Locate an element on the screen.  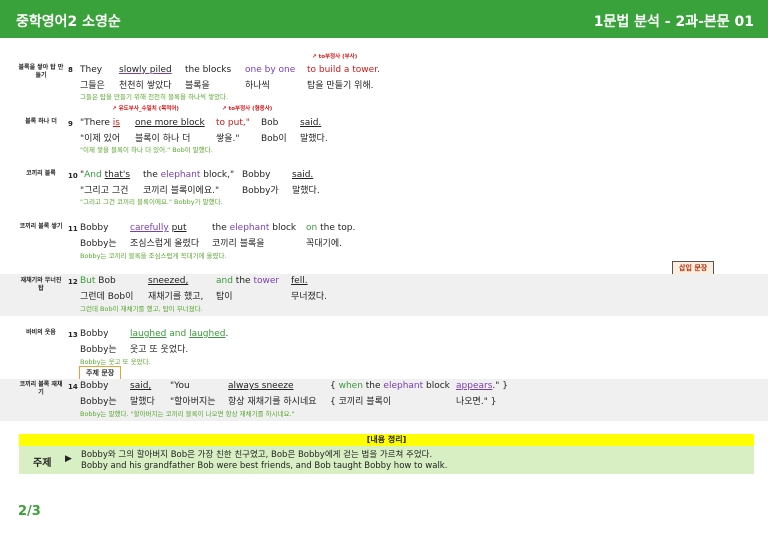
english-chunk: and the tower is located at coordinates (248, 281).